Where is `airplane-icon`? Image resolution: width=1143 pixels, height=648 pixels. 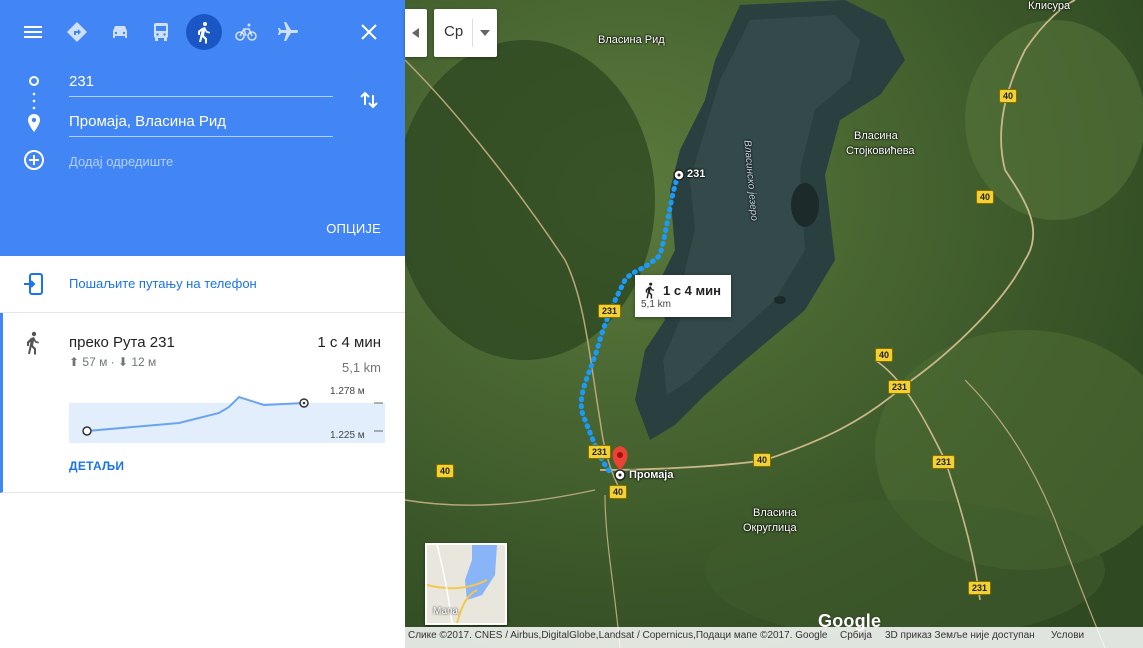
airplane-icon is located at coordinates (288, 31).